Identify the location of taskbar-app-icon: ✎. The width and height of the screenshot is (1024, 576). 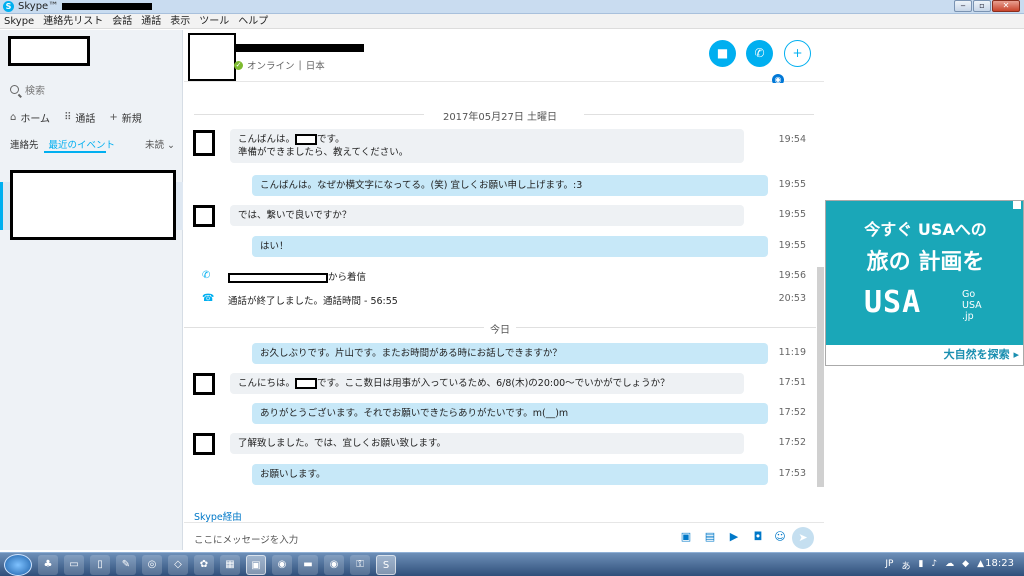
(126, 565).